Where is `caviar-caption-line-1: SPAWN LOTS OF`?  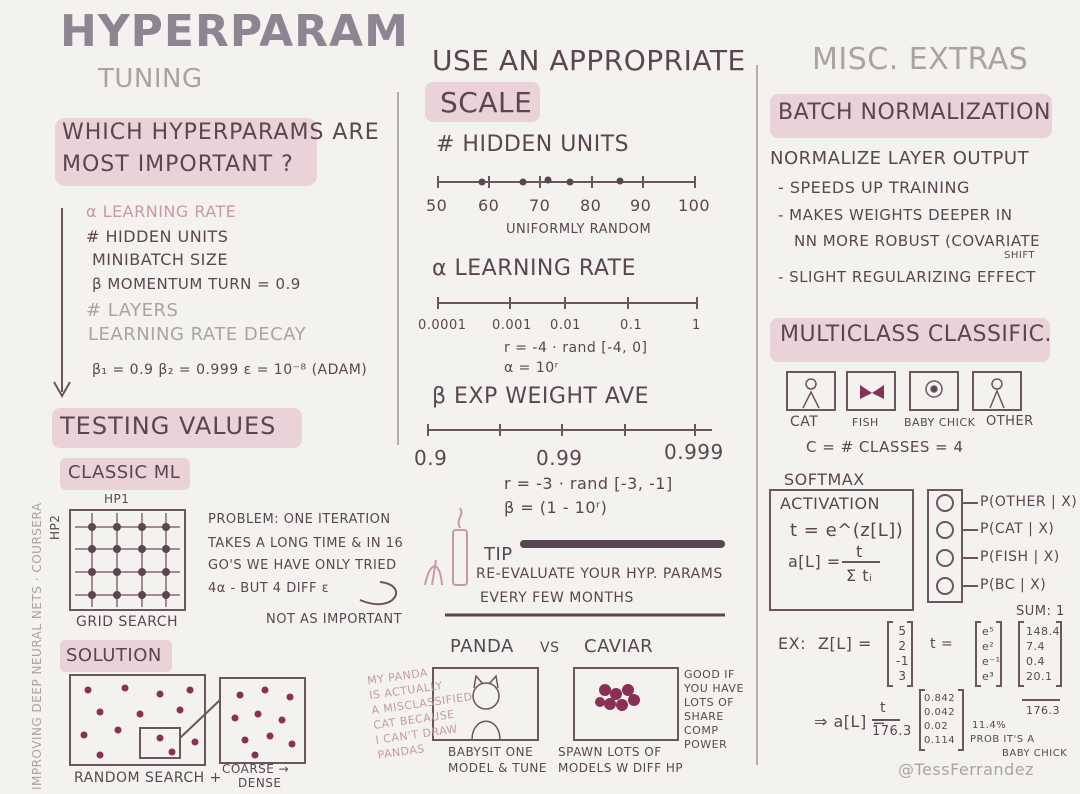 caviar-caption-line-1: SPAWN LOTS OF is located at coordinates (610, 752).